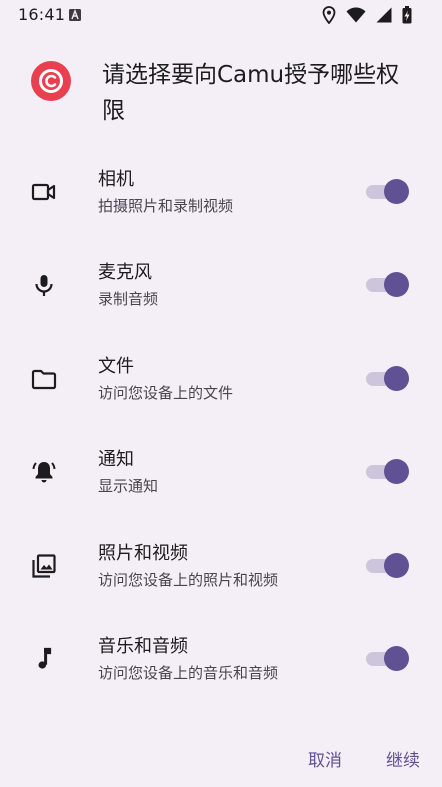 Image resolution: width=442 pixels, height=787 pixels. I want to click on continue-button: 继续, so click(403, 758).